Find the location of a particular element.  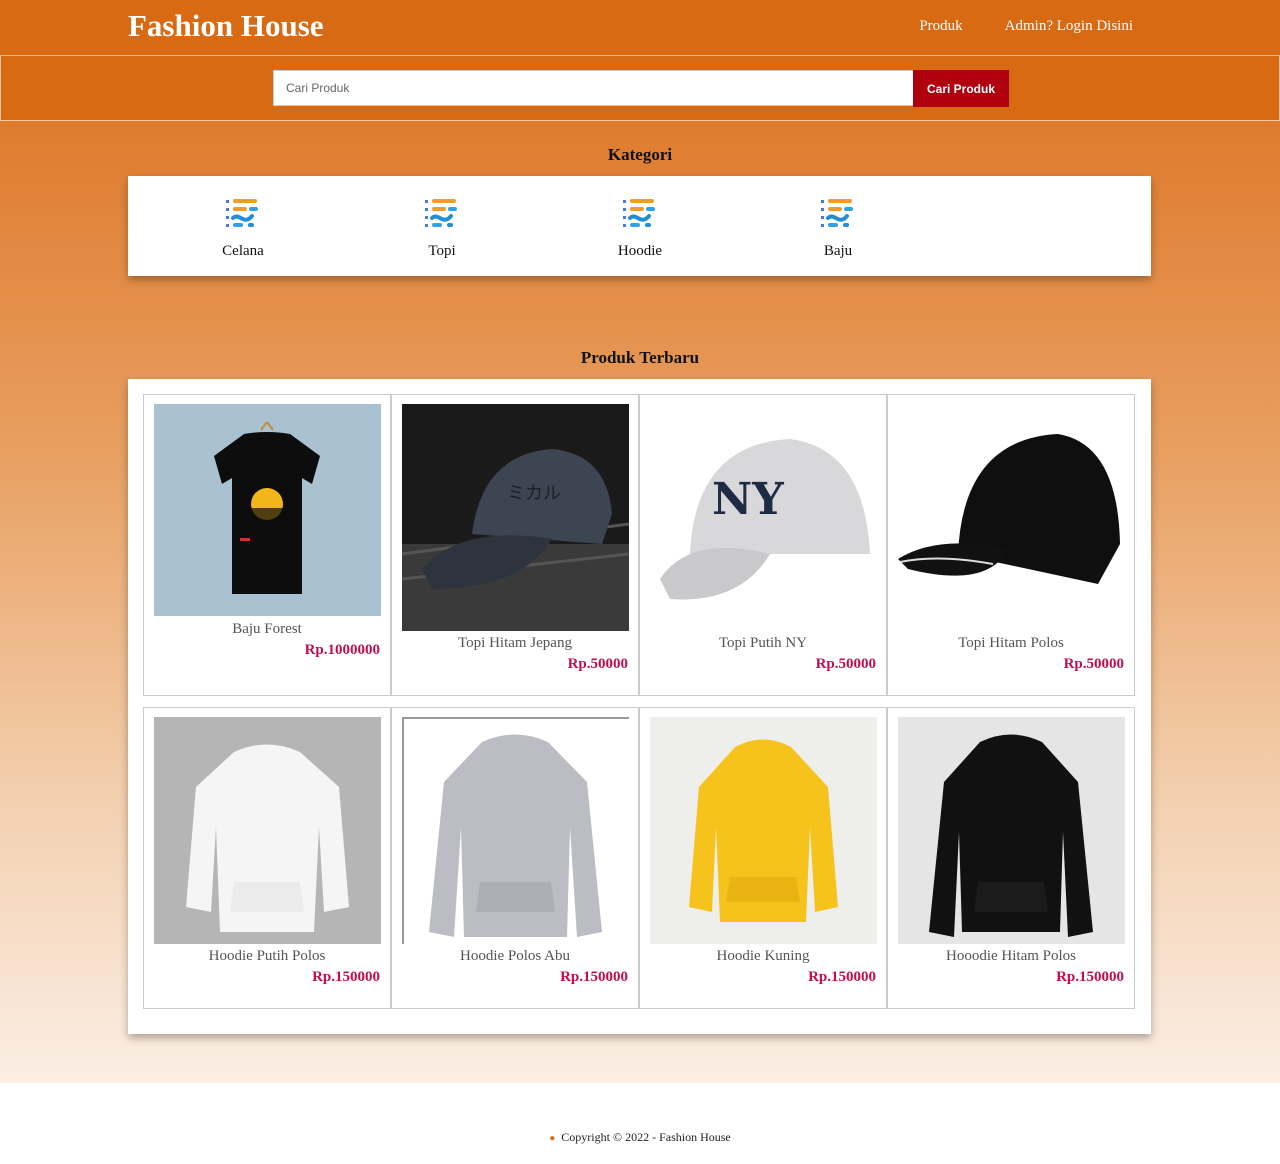

top-nav: Produk Admin? Login Disini is located at coordinates (1026, 26).